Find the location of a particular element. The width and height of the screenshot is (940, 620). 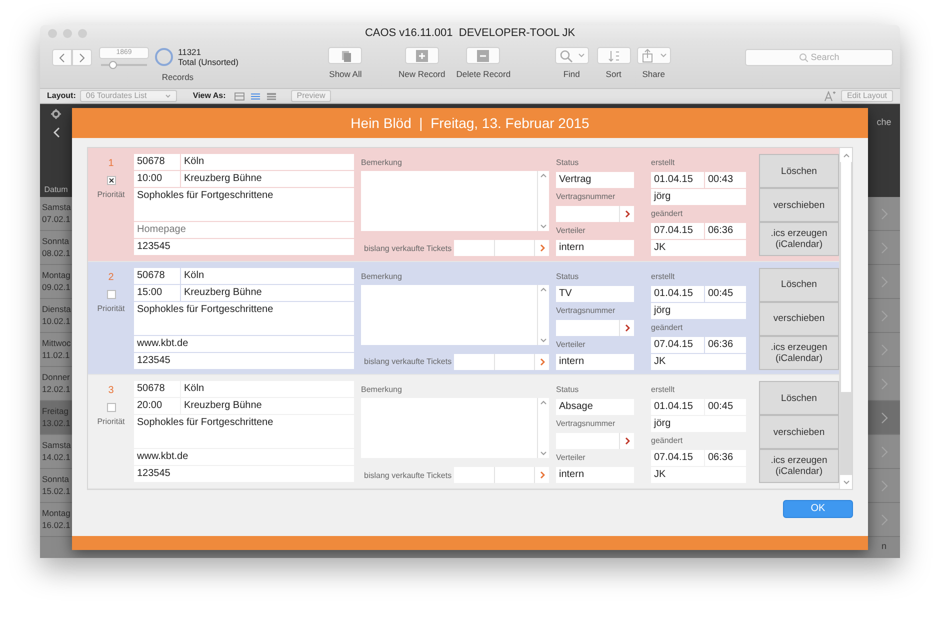

created-time-field: 00:43 is located at coordinates (725, 180).